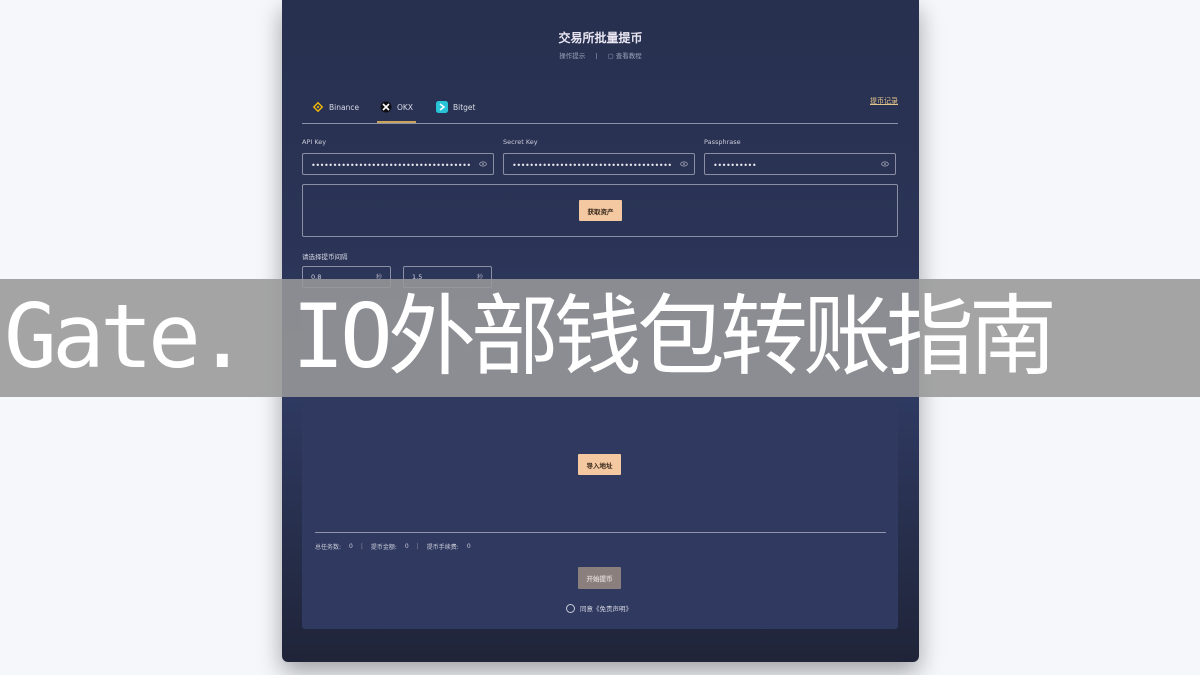 This screenshot has height=675, width=1200. I want to click on stats-row: 总任务数: 0 | 提币金额: 0 | 提币手续费: 0, so click(393, 546).